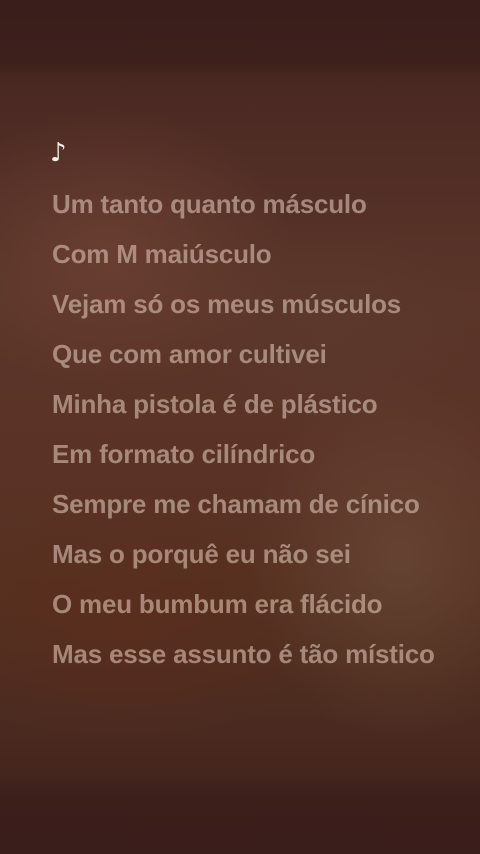 Image resolution: width=480 pixels, height=854 pixels. Describe the element at coordinates (252, 454) in the screenshot. I see `lyric-line: Em formato cilíndrico` at that location.